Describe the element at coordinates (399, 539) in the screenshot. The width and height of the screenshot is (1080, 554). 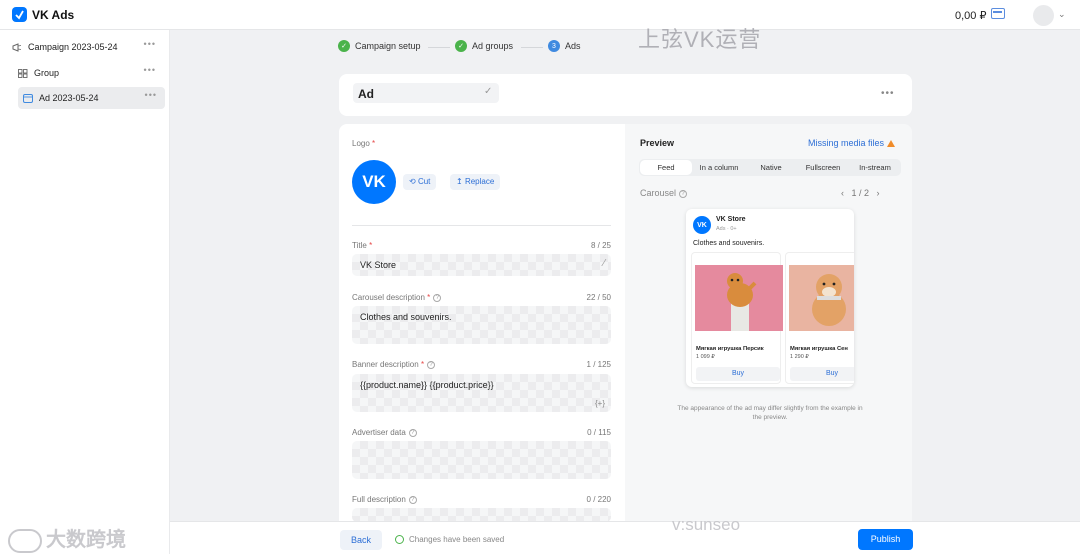
I see `check-circle-icon` at that location.